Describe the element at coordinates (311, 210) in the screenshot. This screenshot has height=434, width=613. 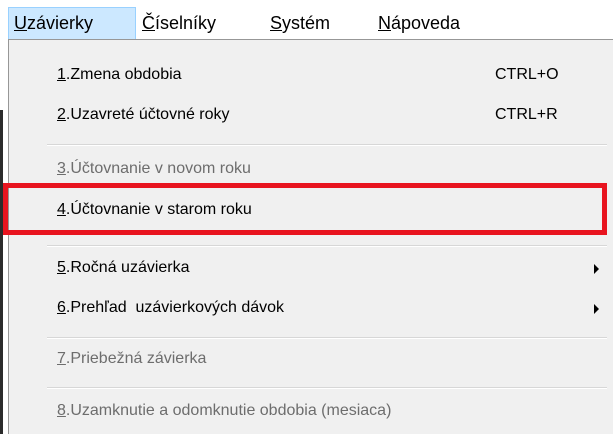
I see `menu-item-uctovnanie-v-starom-roku: 4.Účtovnanie v starom roku` at that location.